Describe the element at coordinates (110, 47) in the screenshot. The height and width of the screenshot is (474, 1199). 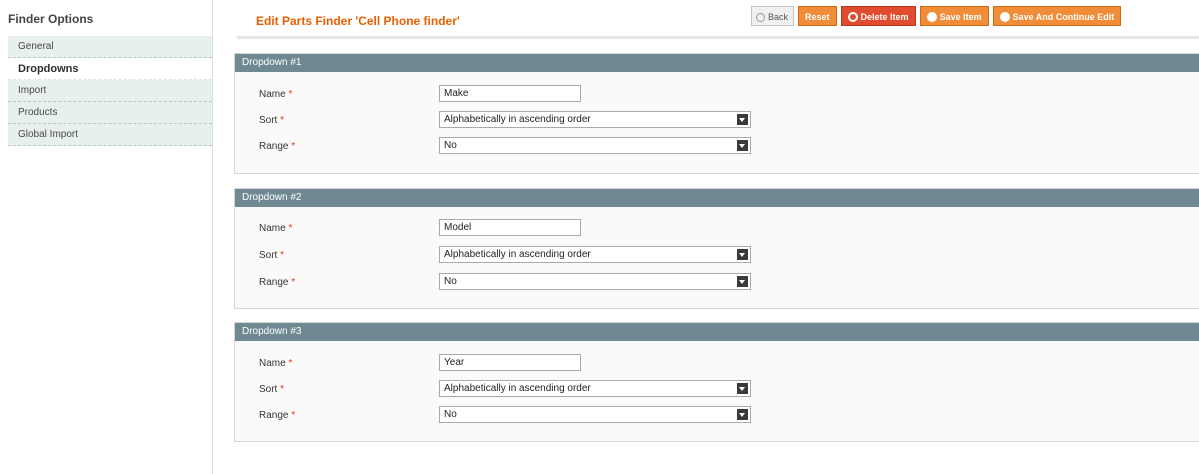
I see `tab-general: General` at that location.